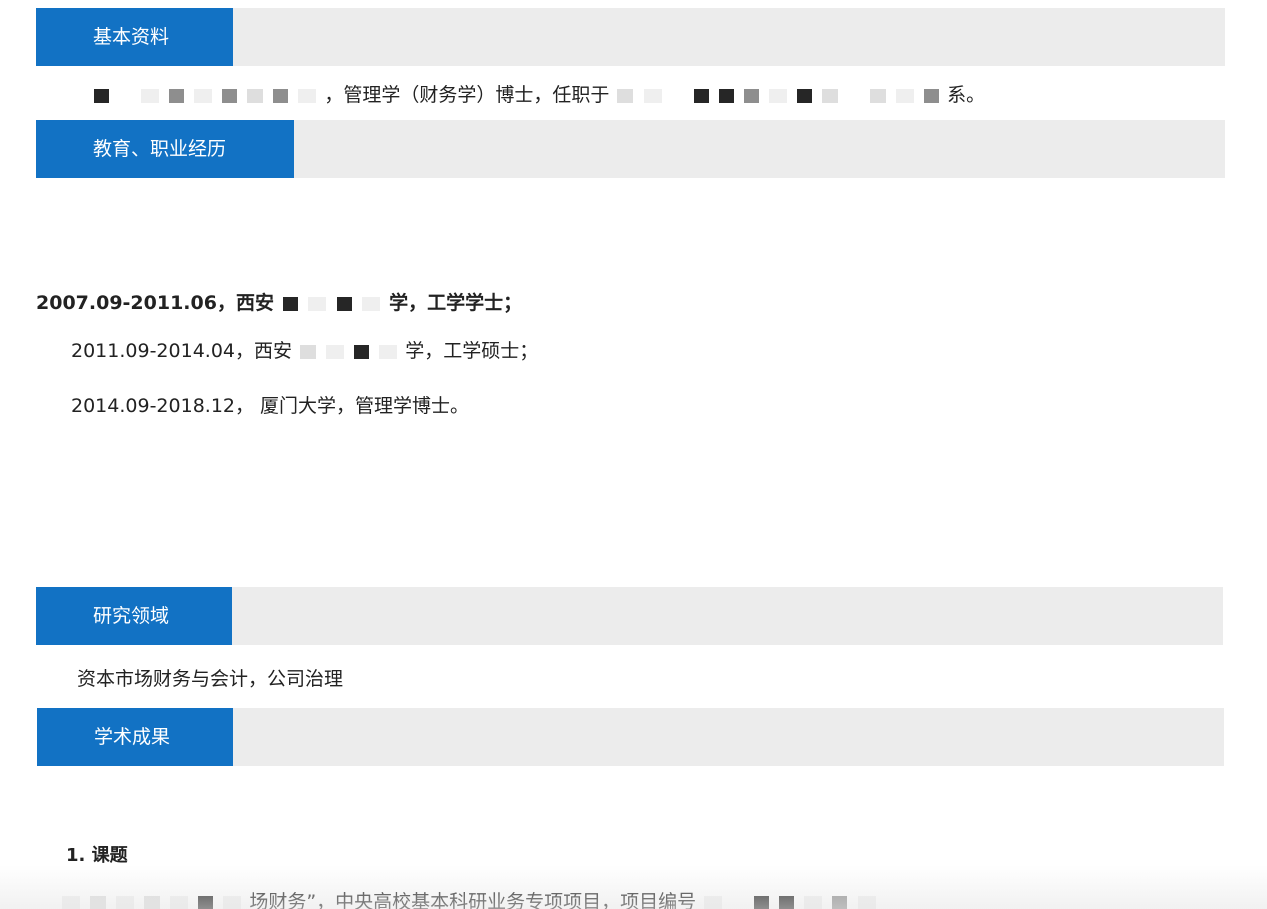 Image resolution: width=1267 pixels, height=909 pixels. I want to click on basic-intro-line: ，管理学（财务学）博士，任职于 系。, so click(538, 93).